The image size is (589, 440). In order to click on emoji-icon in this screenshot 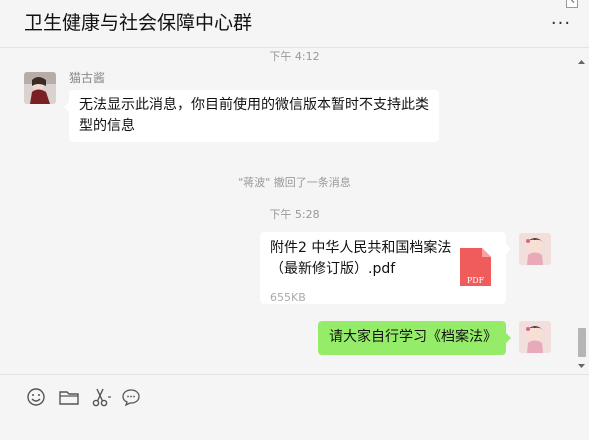, I will do `click(36, 397)`.